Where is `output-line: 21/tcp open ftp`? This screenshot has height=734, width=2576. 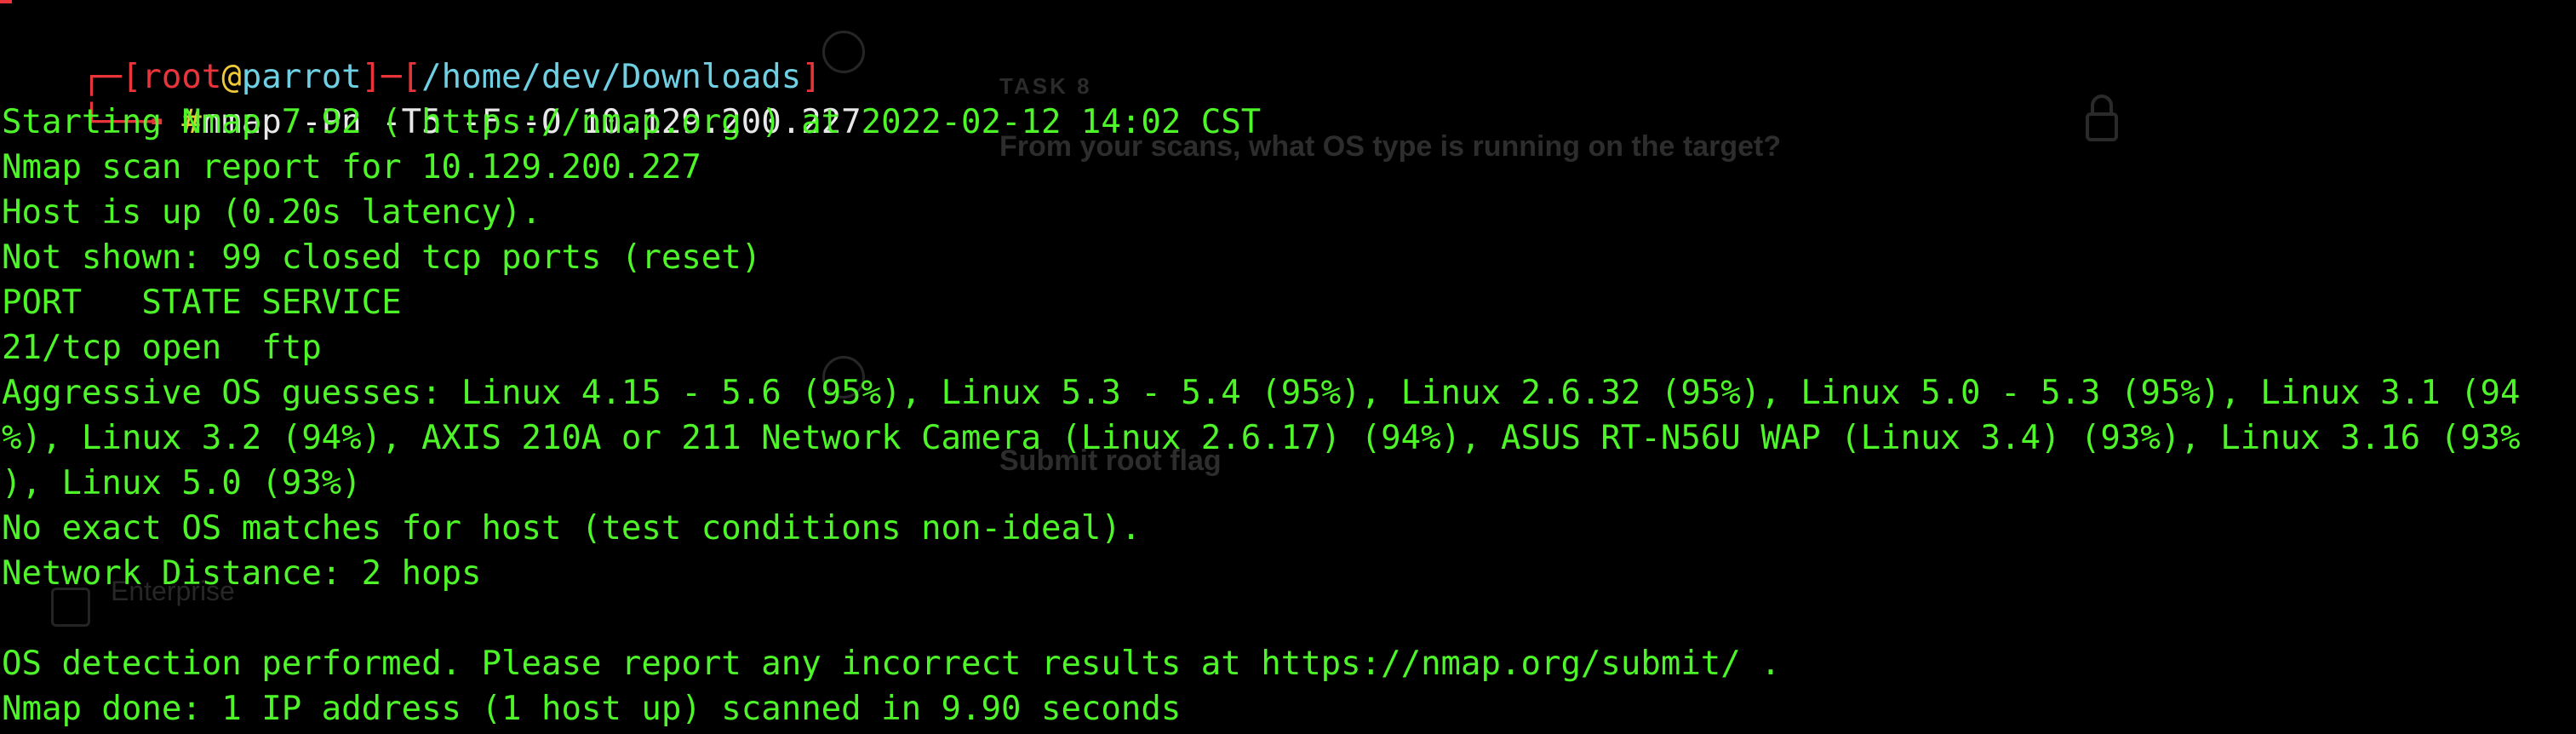
output-line: 21/tcp open ftp is located at coordinates (162, 348).